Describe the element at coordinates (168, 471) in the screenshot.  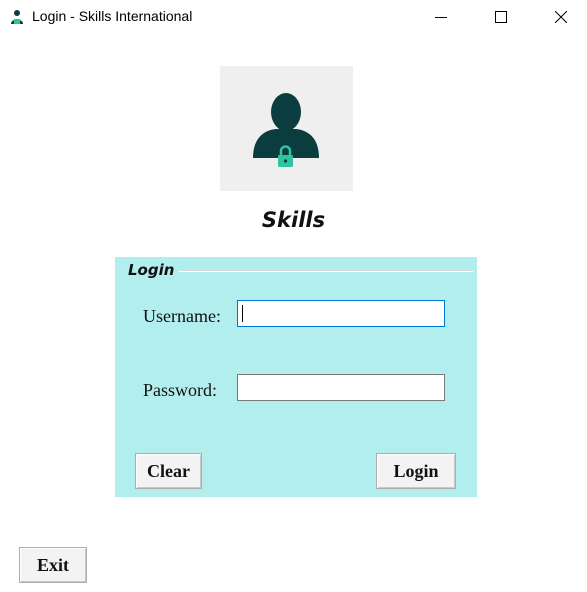
I see `clear-button: Clear` at that location.